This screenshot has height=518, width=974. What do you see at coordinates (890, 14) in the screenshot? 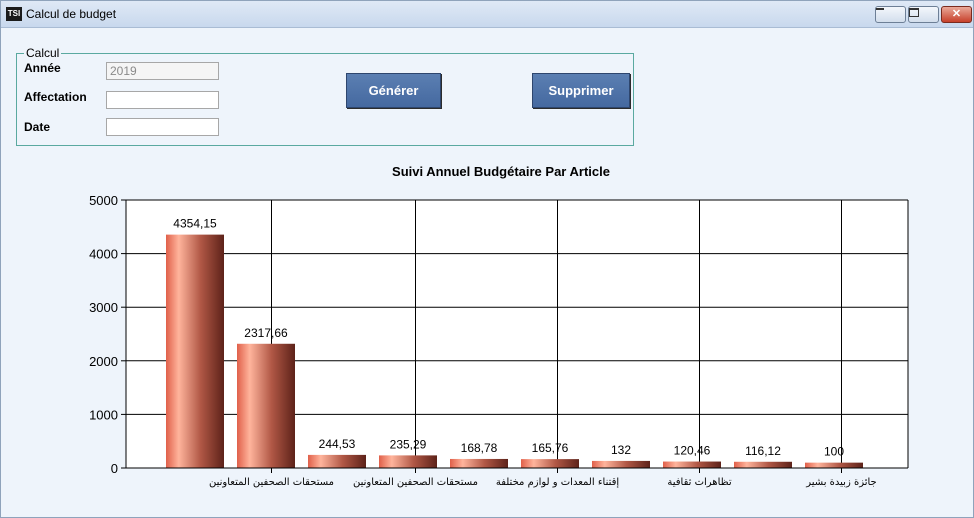
I see `minimize-button` at bounding box center [890, 14].